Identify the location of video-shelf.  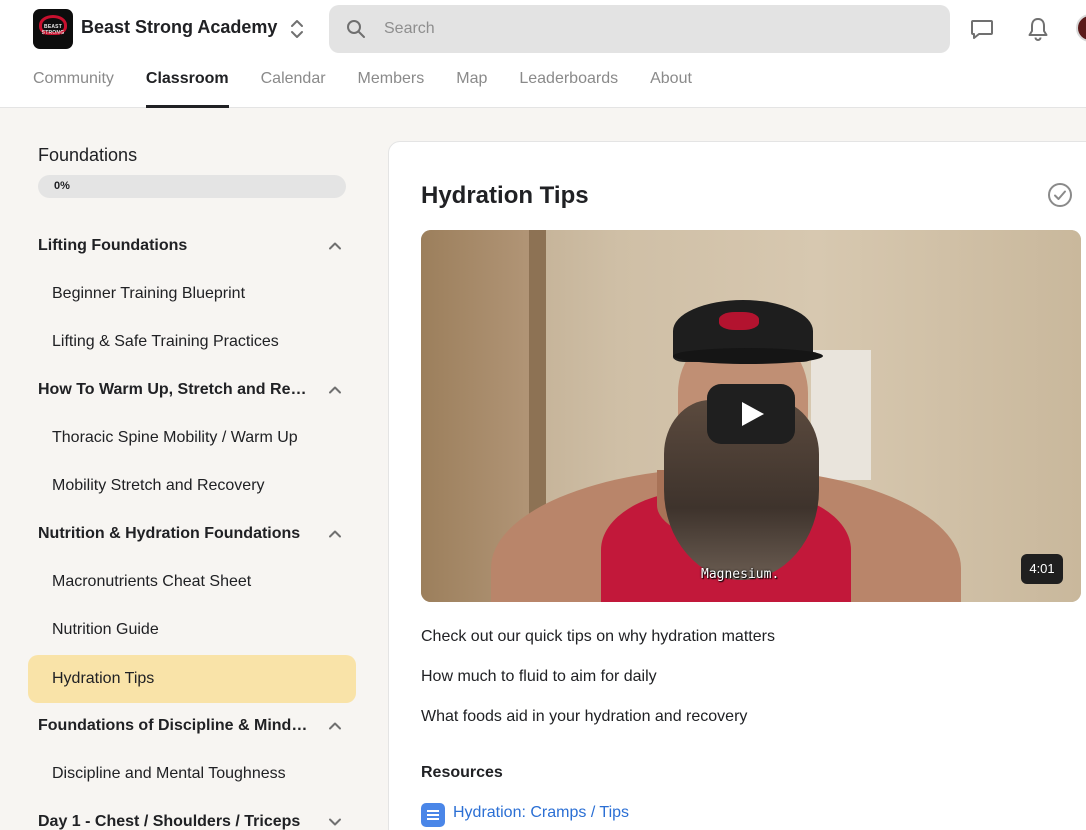
(841, 415).